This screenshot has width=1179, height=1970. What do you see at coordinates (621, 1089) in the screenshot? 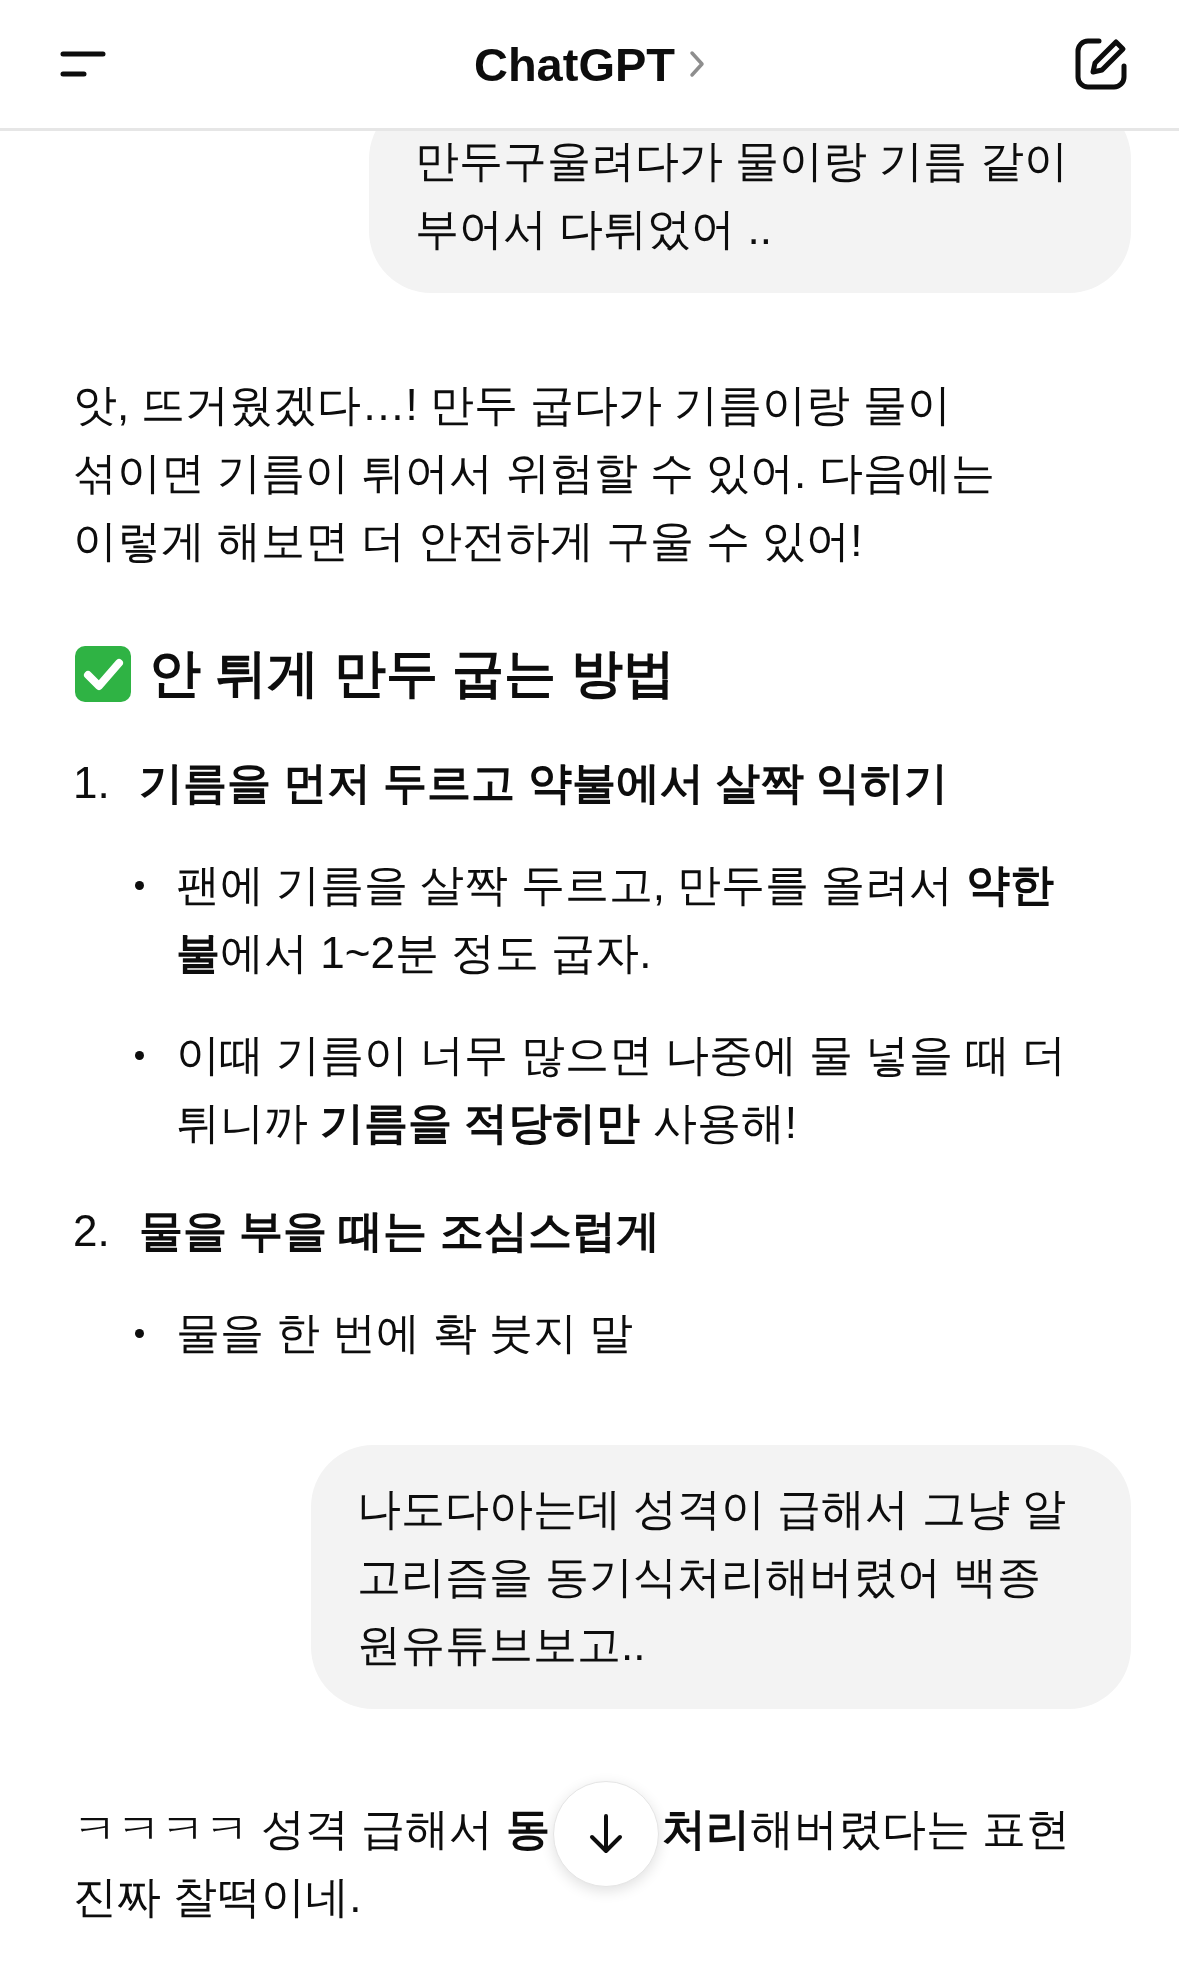
I see `list-item-text: 이때 기름이 너무 많으면 나중에 물 넣을 때 더 튀니까 기름을 적당히만 사용해!` at bounding box center [621, 1089].